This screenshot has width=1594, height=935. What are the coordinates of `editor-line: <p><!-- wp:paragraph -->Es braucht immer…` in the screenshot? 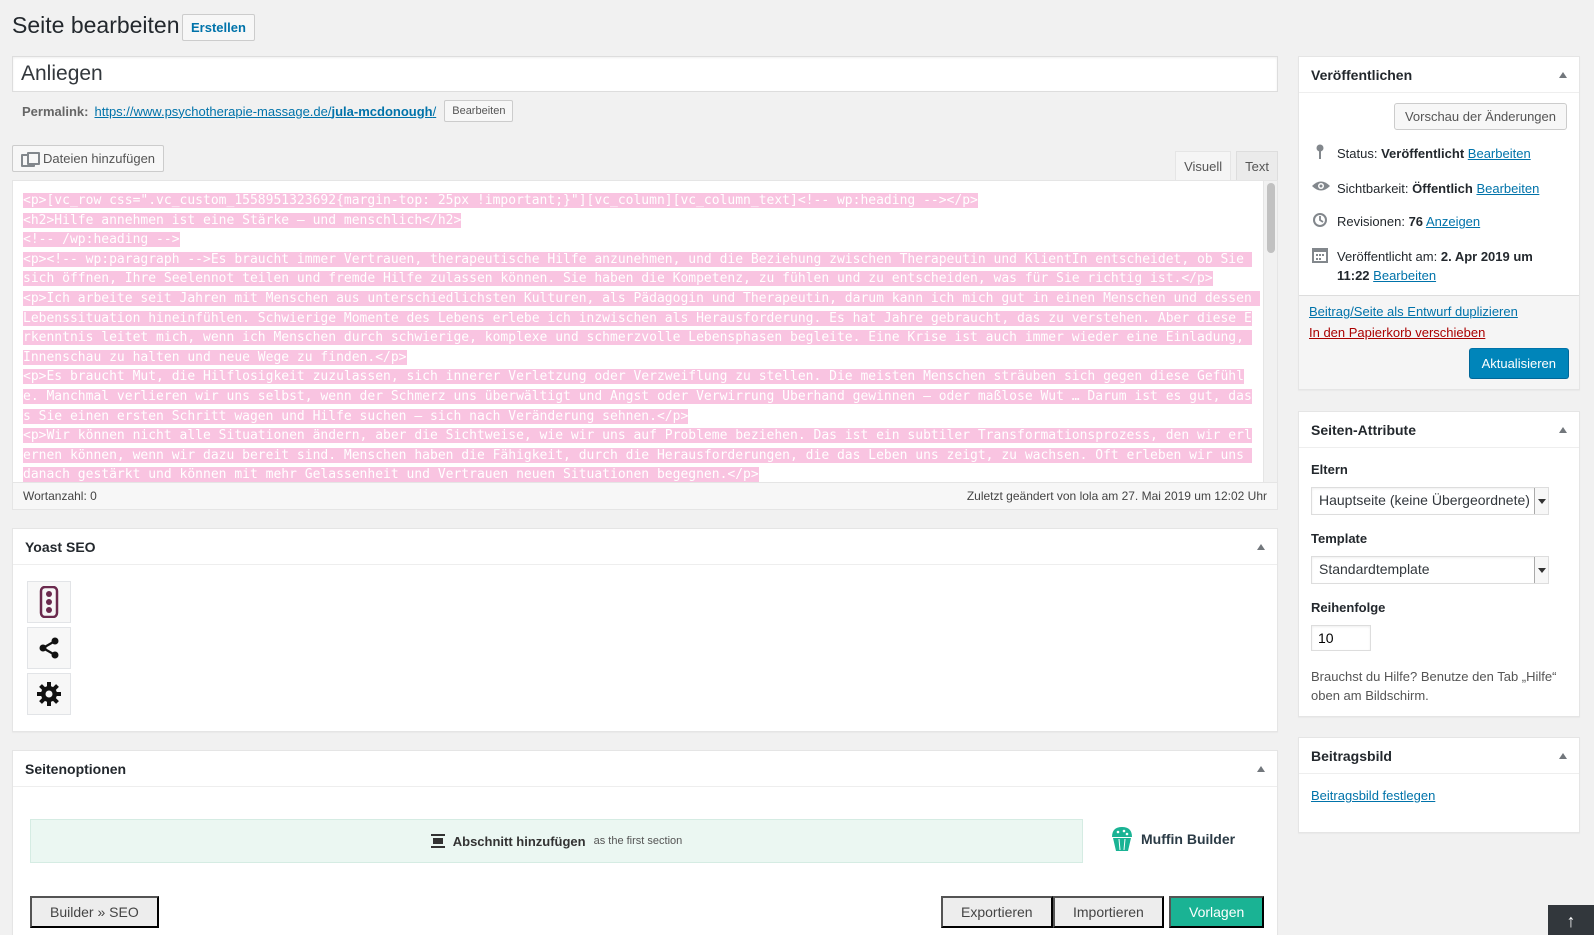 It's located at (638, 269).